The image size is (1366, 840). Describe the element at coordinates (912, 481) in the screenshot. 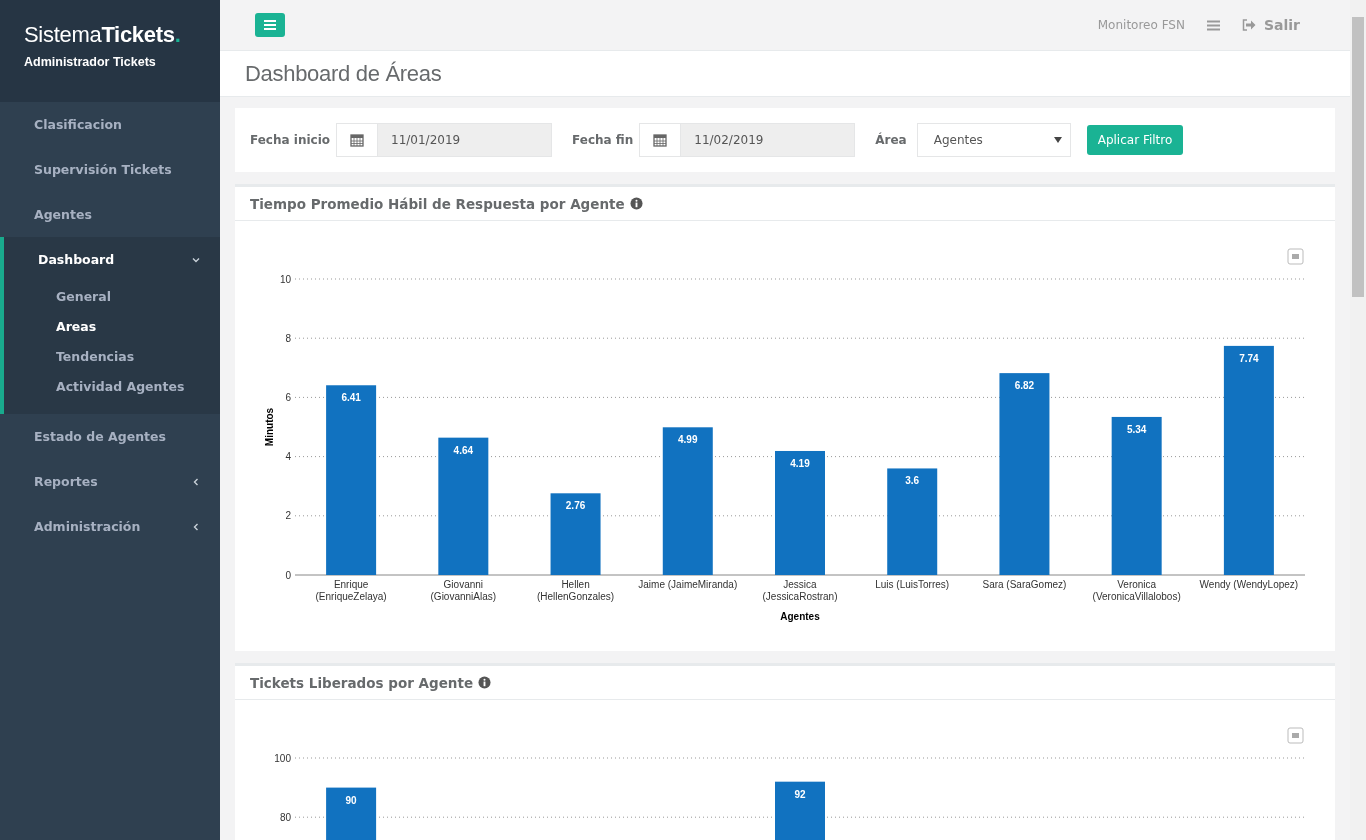

I see `data-label: 3.6` at that location.